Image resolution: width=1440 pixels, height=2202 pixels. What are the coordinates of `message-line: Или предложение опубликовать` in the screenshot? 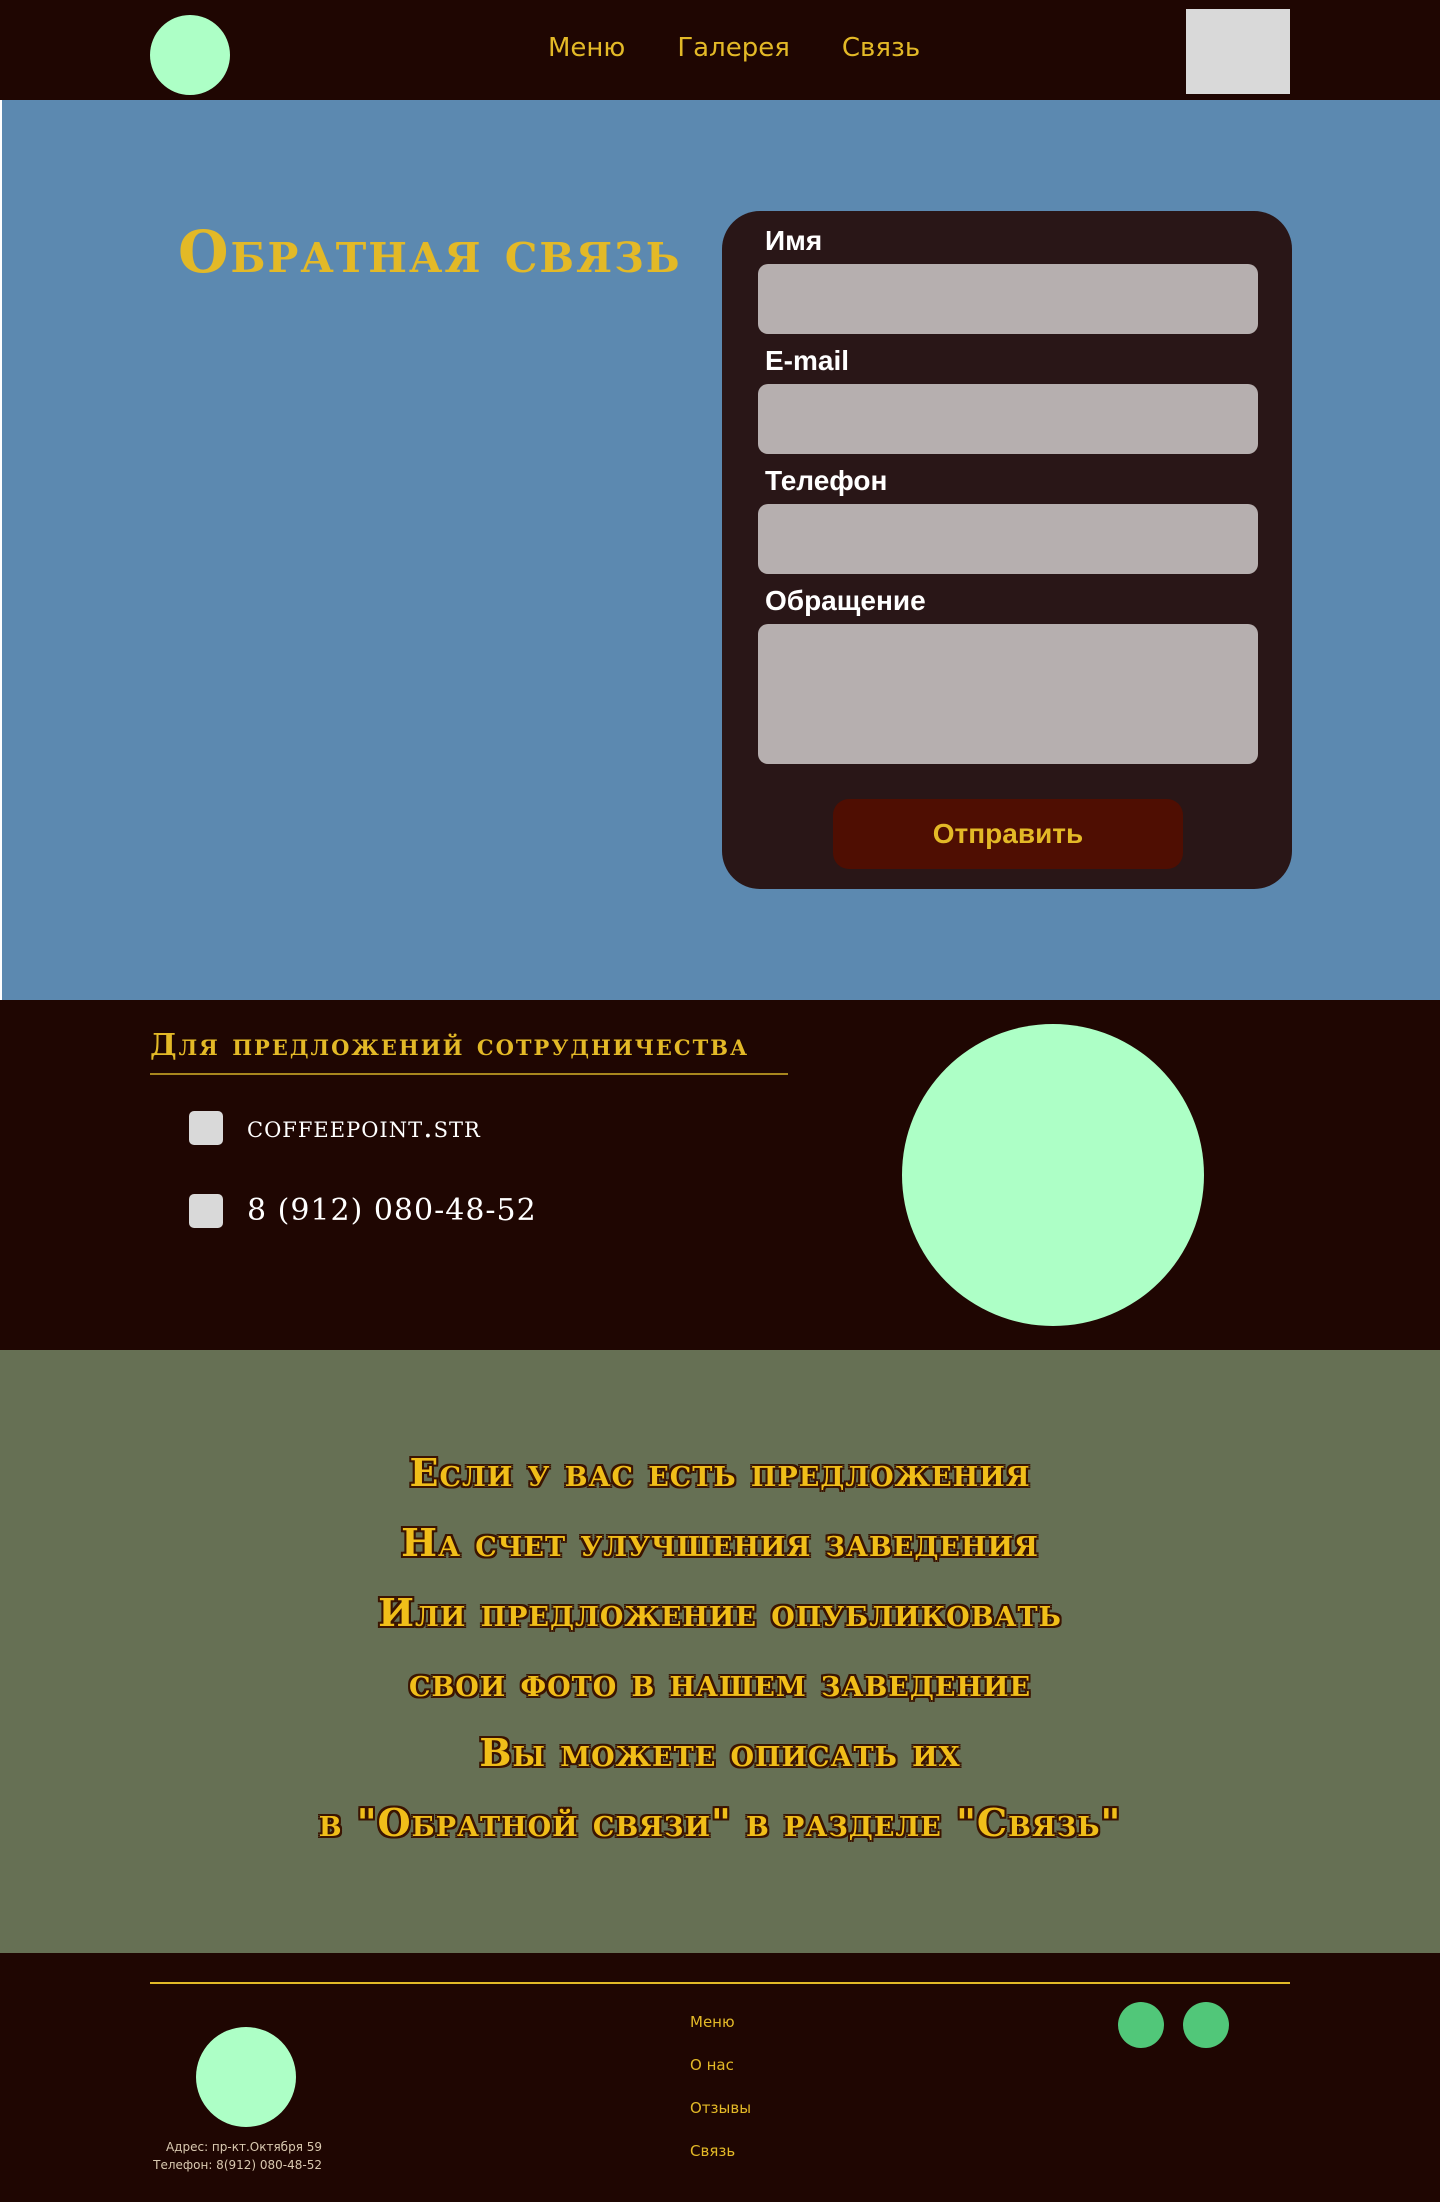 It's located at (720, 1612).